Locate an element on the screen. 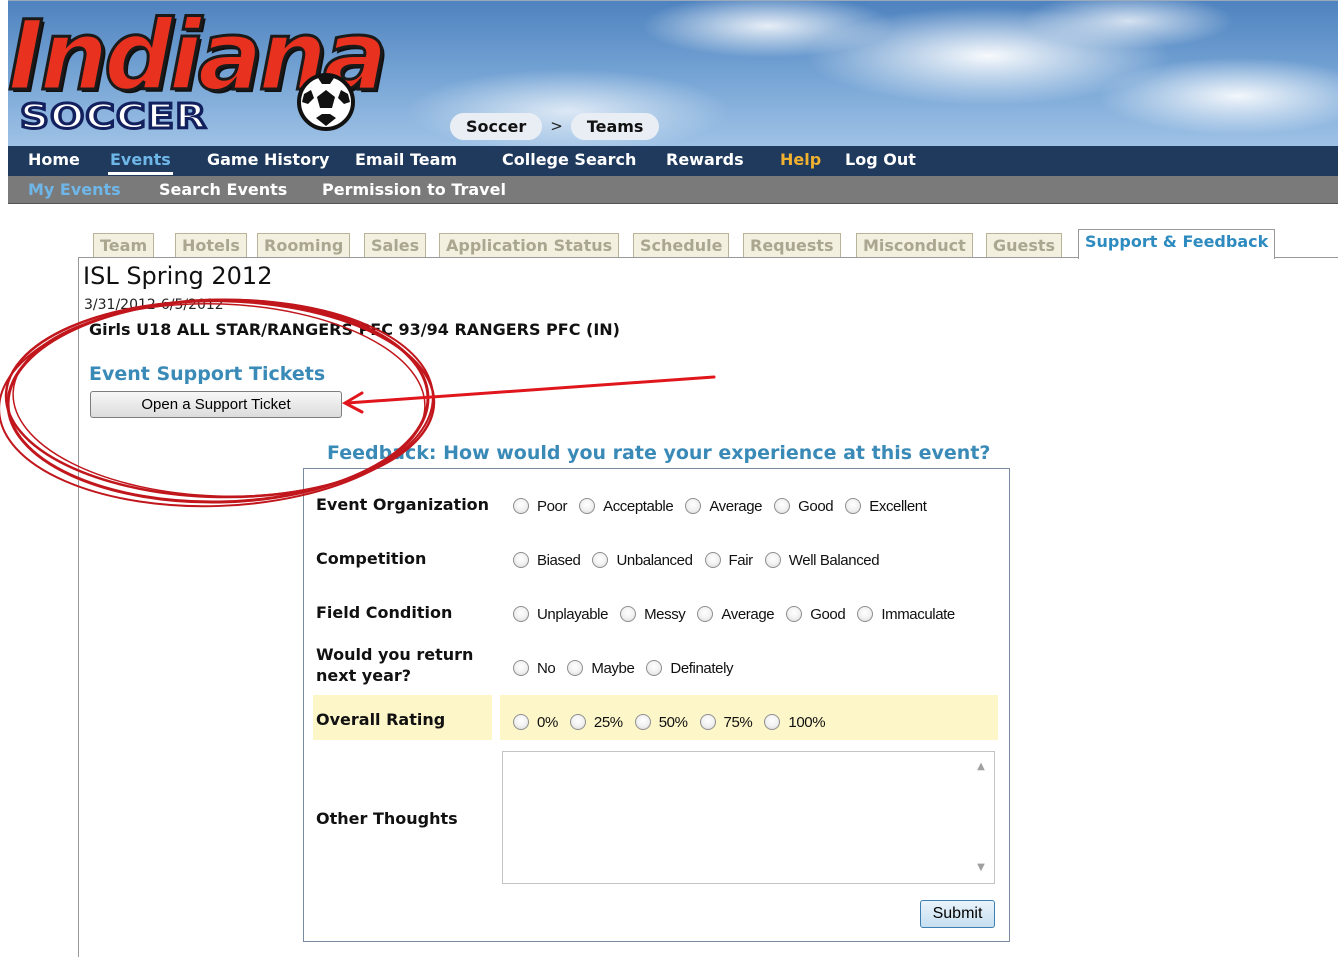 The height and width of the screenshot is (957, 1338). subnav-permission-to-travel: Permission to Travel is located at coordinates (414, 189).